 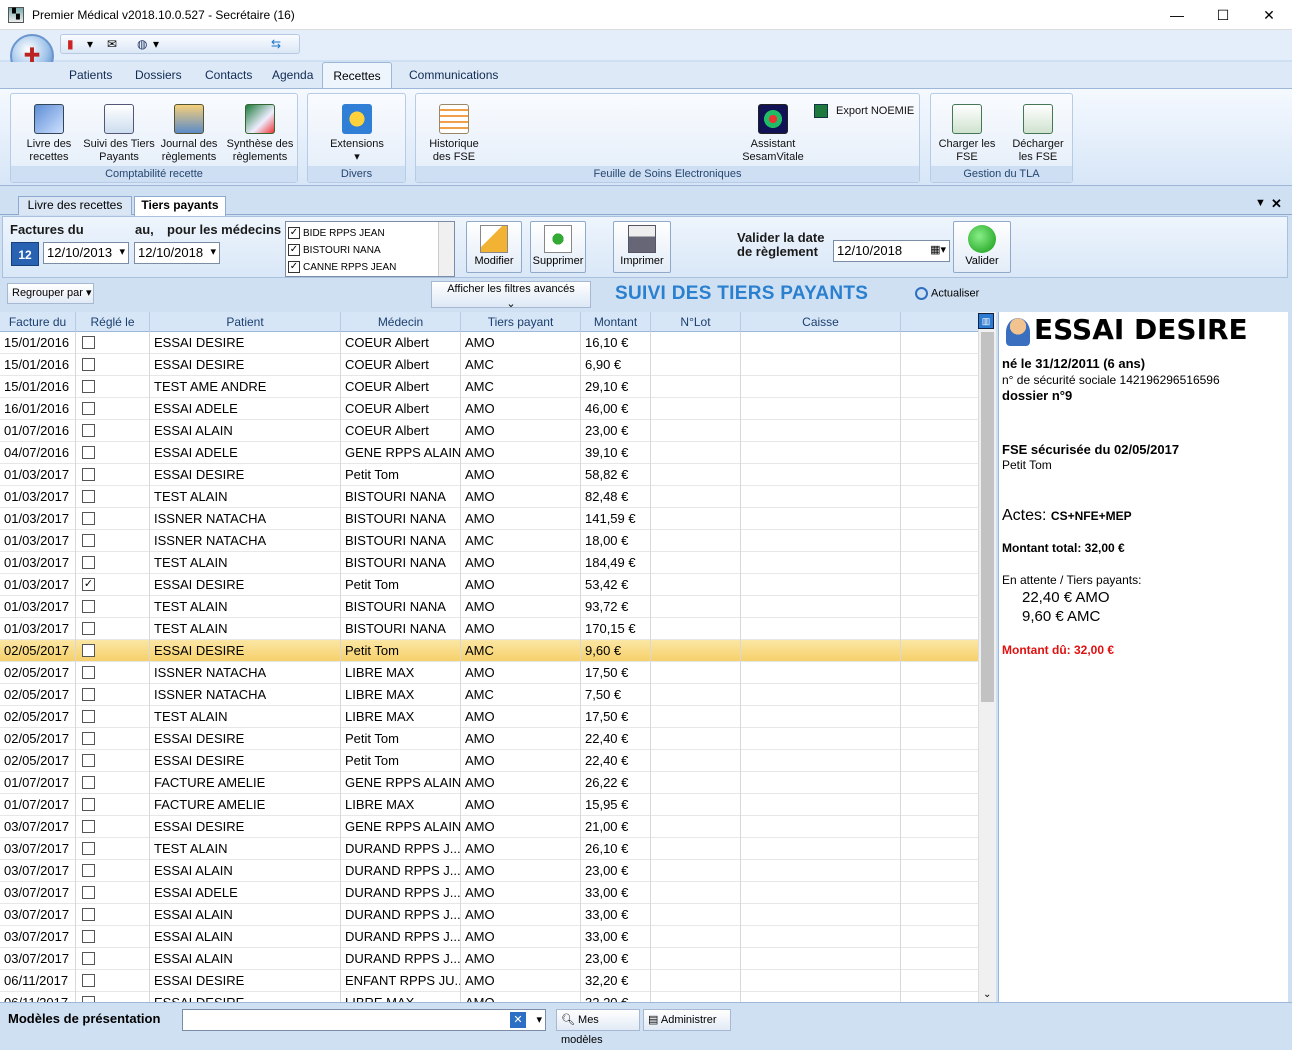 What do you see at coordinates (1038, 134) in the screenshot?
I see `decharger-fse-button: Décharger les FSE` at bounding box center [1038, 134].